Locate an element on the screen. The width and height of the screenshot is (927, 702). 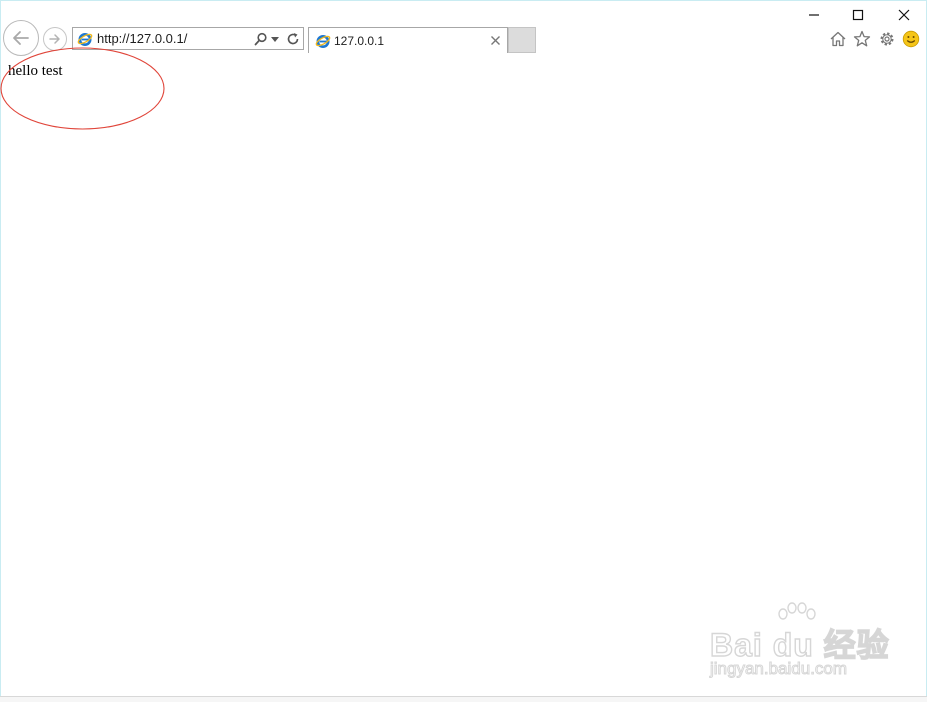
favorites-icon is located at coordinates (862, 39).